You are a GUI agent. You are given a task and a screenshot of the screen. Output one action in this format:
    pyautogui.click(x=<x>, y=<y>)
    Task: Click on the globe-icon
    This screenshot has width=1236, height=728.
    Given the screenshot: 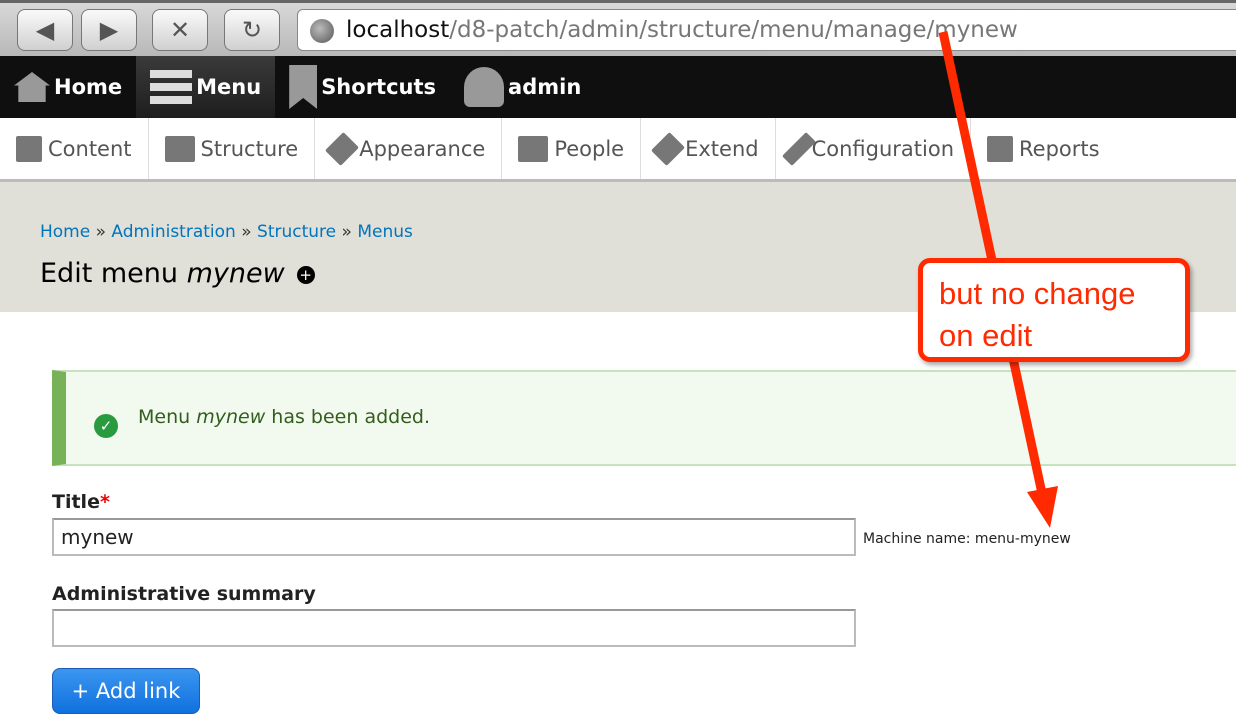 What is the action you would take?
    pyautogui.click(x=322, y=31)
    